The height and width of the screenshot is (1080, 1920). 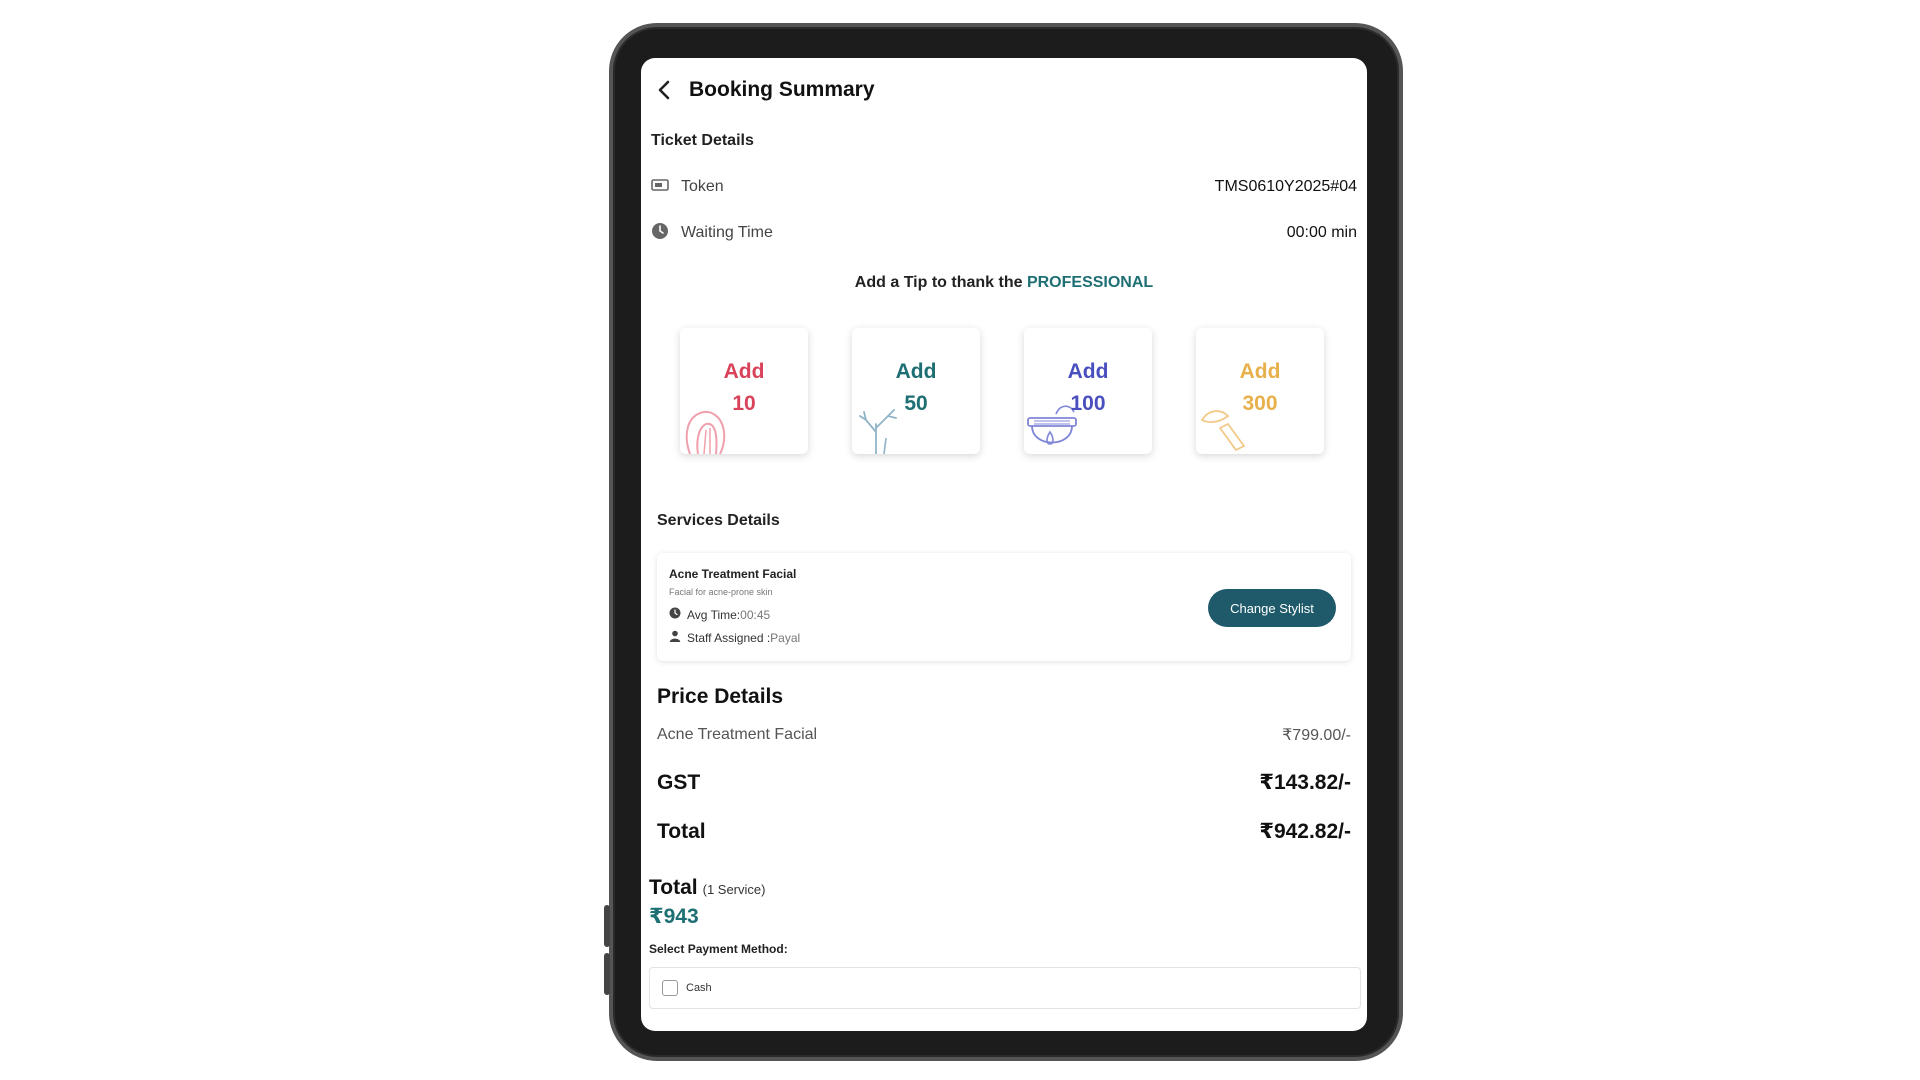 I want to click on token-value: TMS0610Y2025#04, so click(x=1285, y=186).